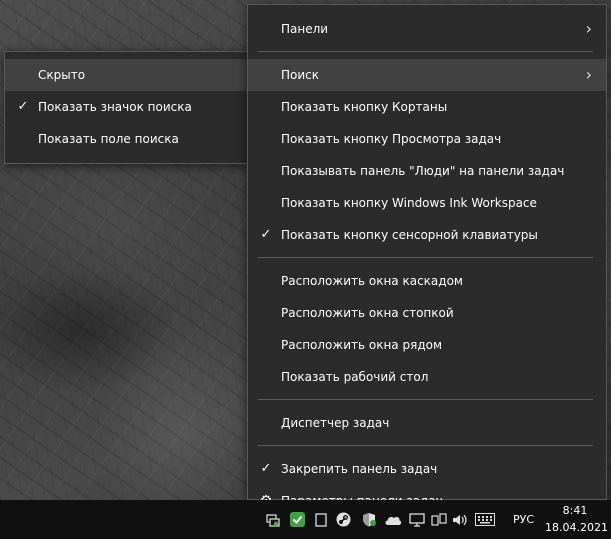  Describe the element at coordinates (362, 345) in the screenshot. I see `menu-item-label: Расположить окна рядом` at that location.